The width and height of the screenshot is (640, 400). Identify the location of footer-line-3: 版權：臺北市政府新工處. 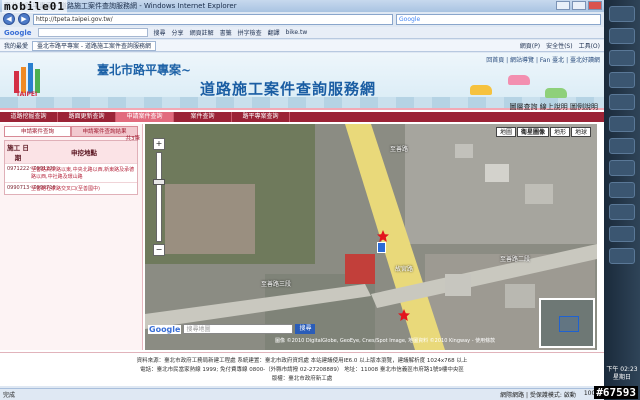
(302, 379).